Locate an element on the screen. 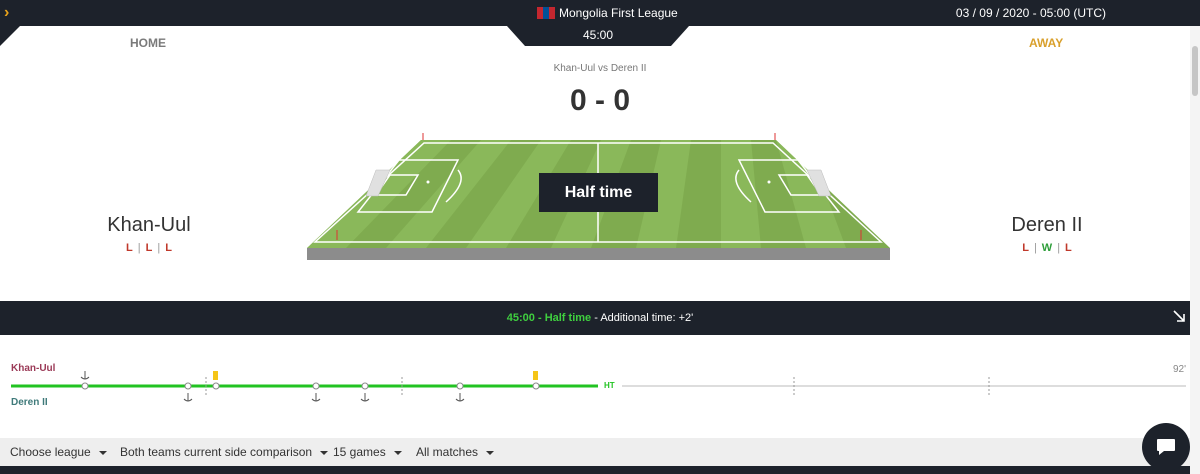 This screenshot has height=474, width=1200. status-phase: Half time is located at coordinates (568, 318).